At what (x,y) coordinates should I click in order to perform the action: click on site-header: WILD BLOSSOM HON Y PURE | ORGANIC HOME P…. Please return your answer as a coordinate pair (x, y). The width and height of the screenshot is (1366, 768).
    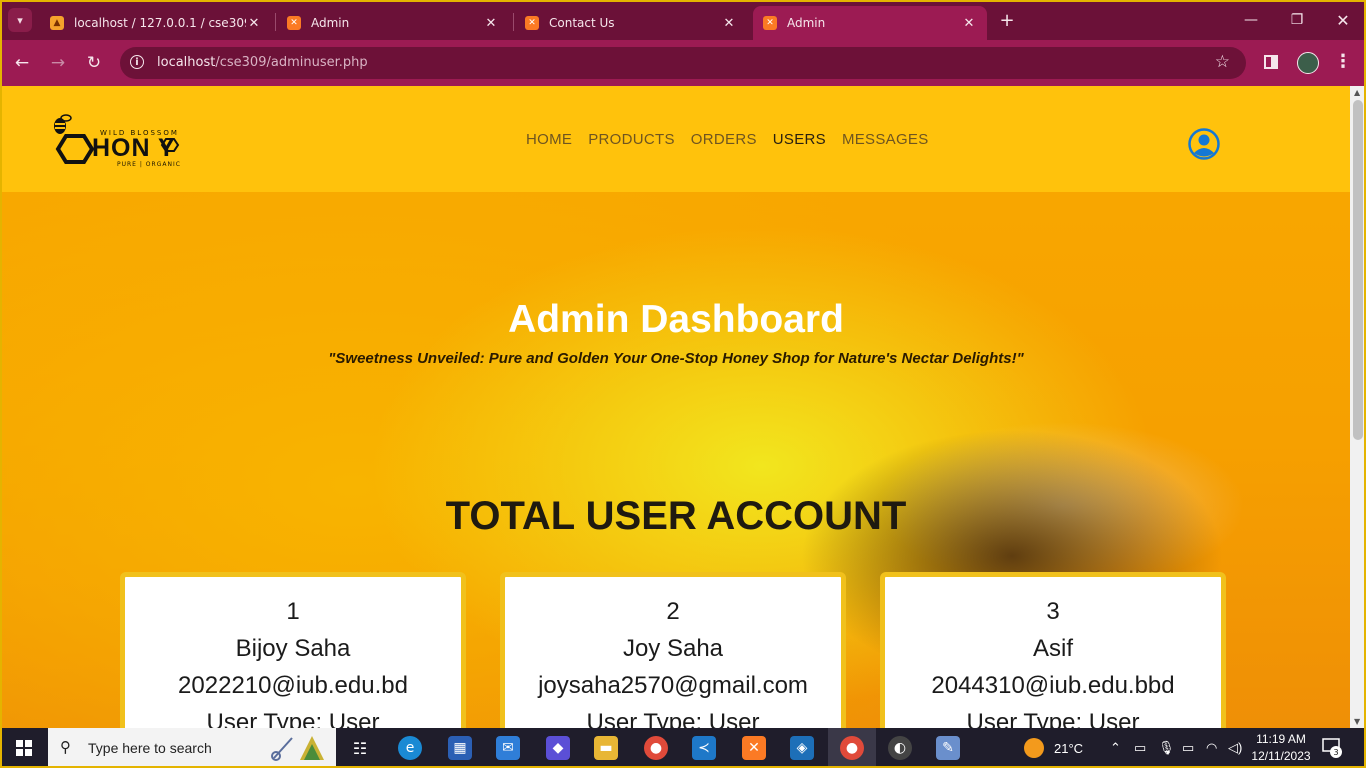
    Looking at the image, I should click on (676, 139).